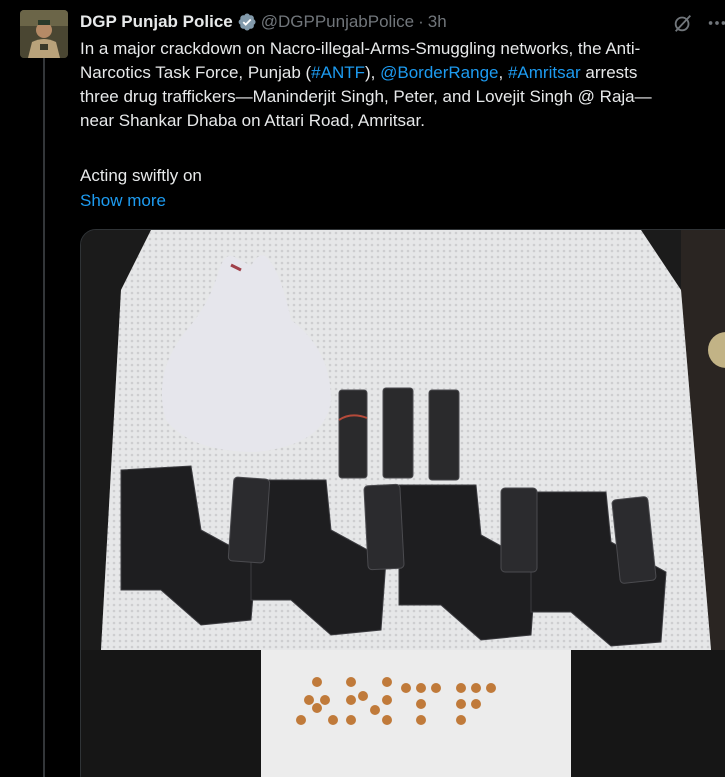  I want to click on author-display-name: DGP Punjab Police, so click(156, 22).